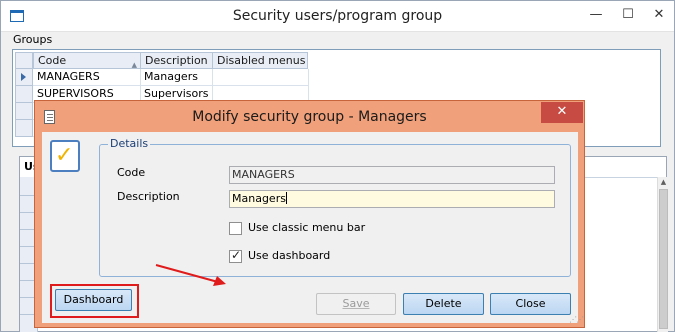 This screenshot has height=332, width=675. I want to click on column-header-disabled-menus: Disabled menus, so click(260, 60).